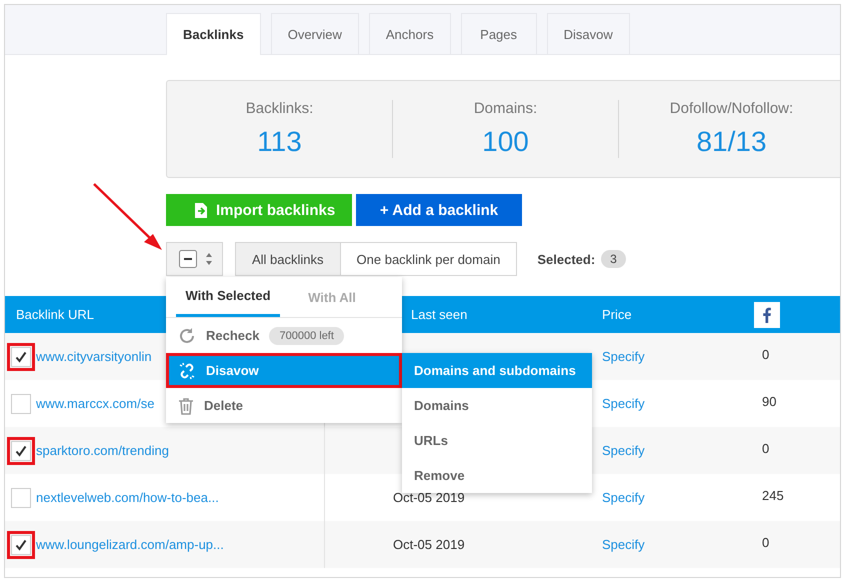 The height and width of the screenshot is (581, 845). What do you see at coordinates (617, 314) in the screenshot?
I see `column-header: Price` at bounding box center [617, 314].